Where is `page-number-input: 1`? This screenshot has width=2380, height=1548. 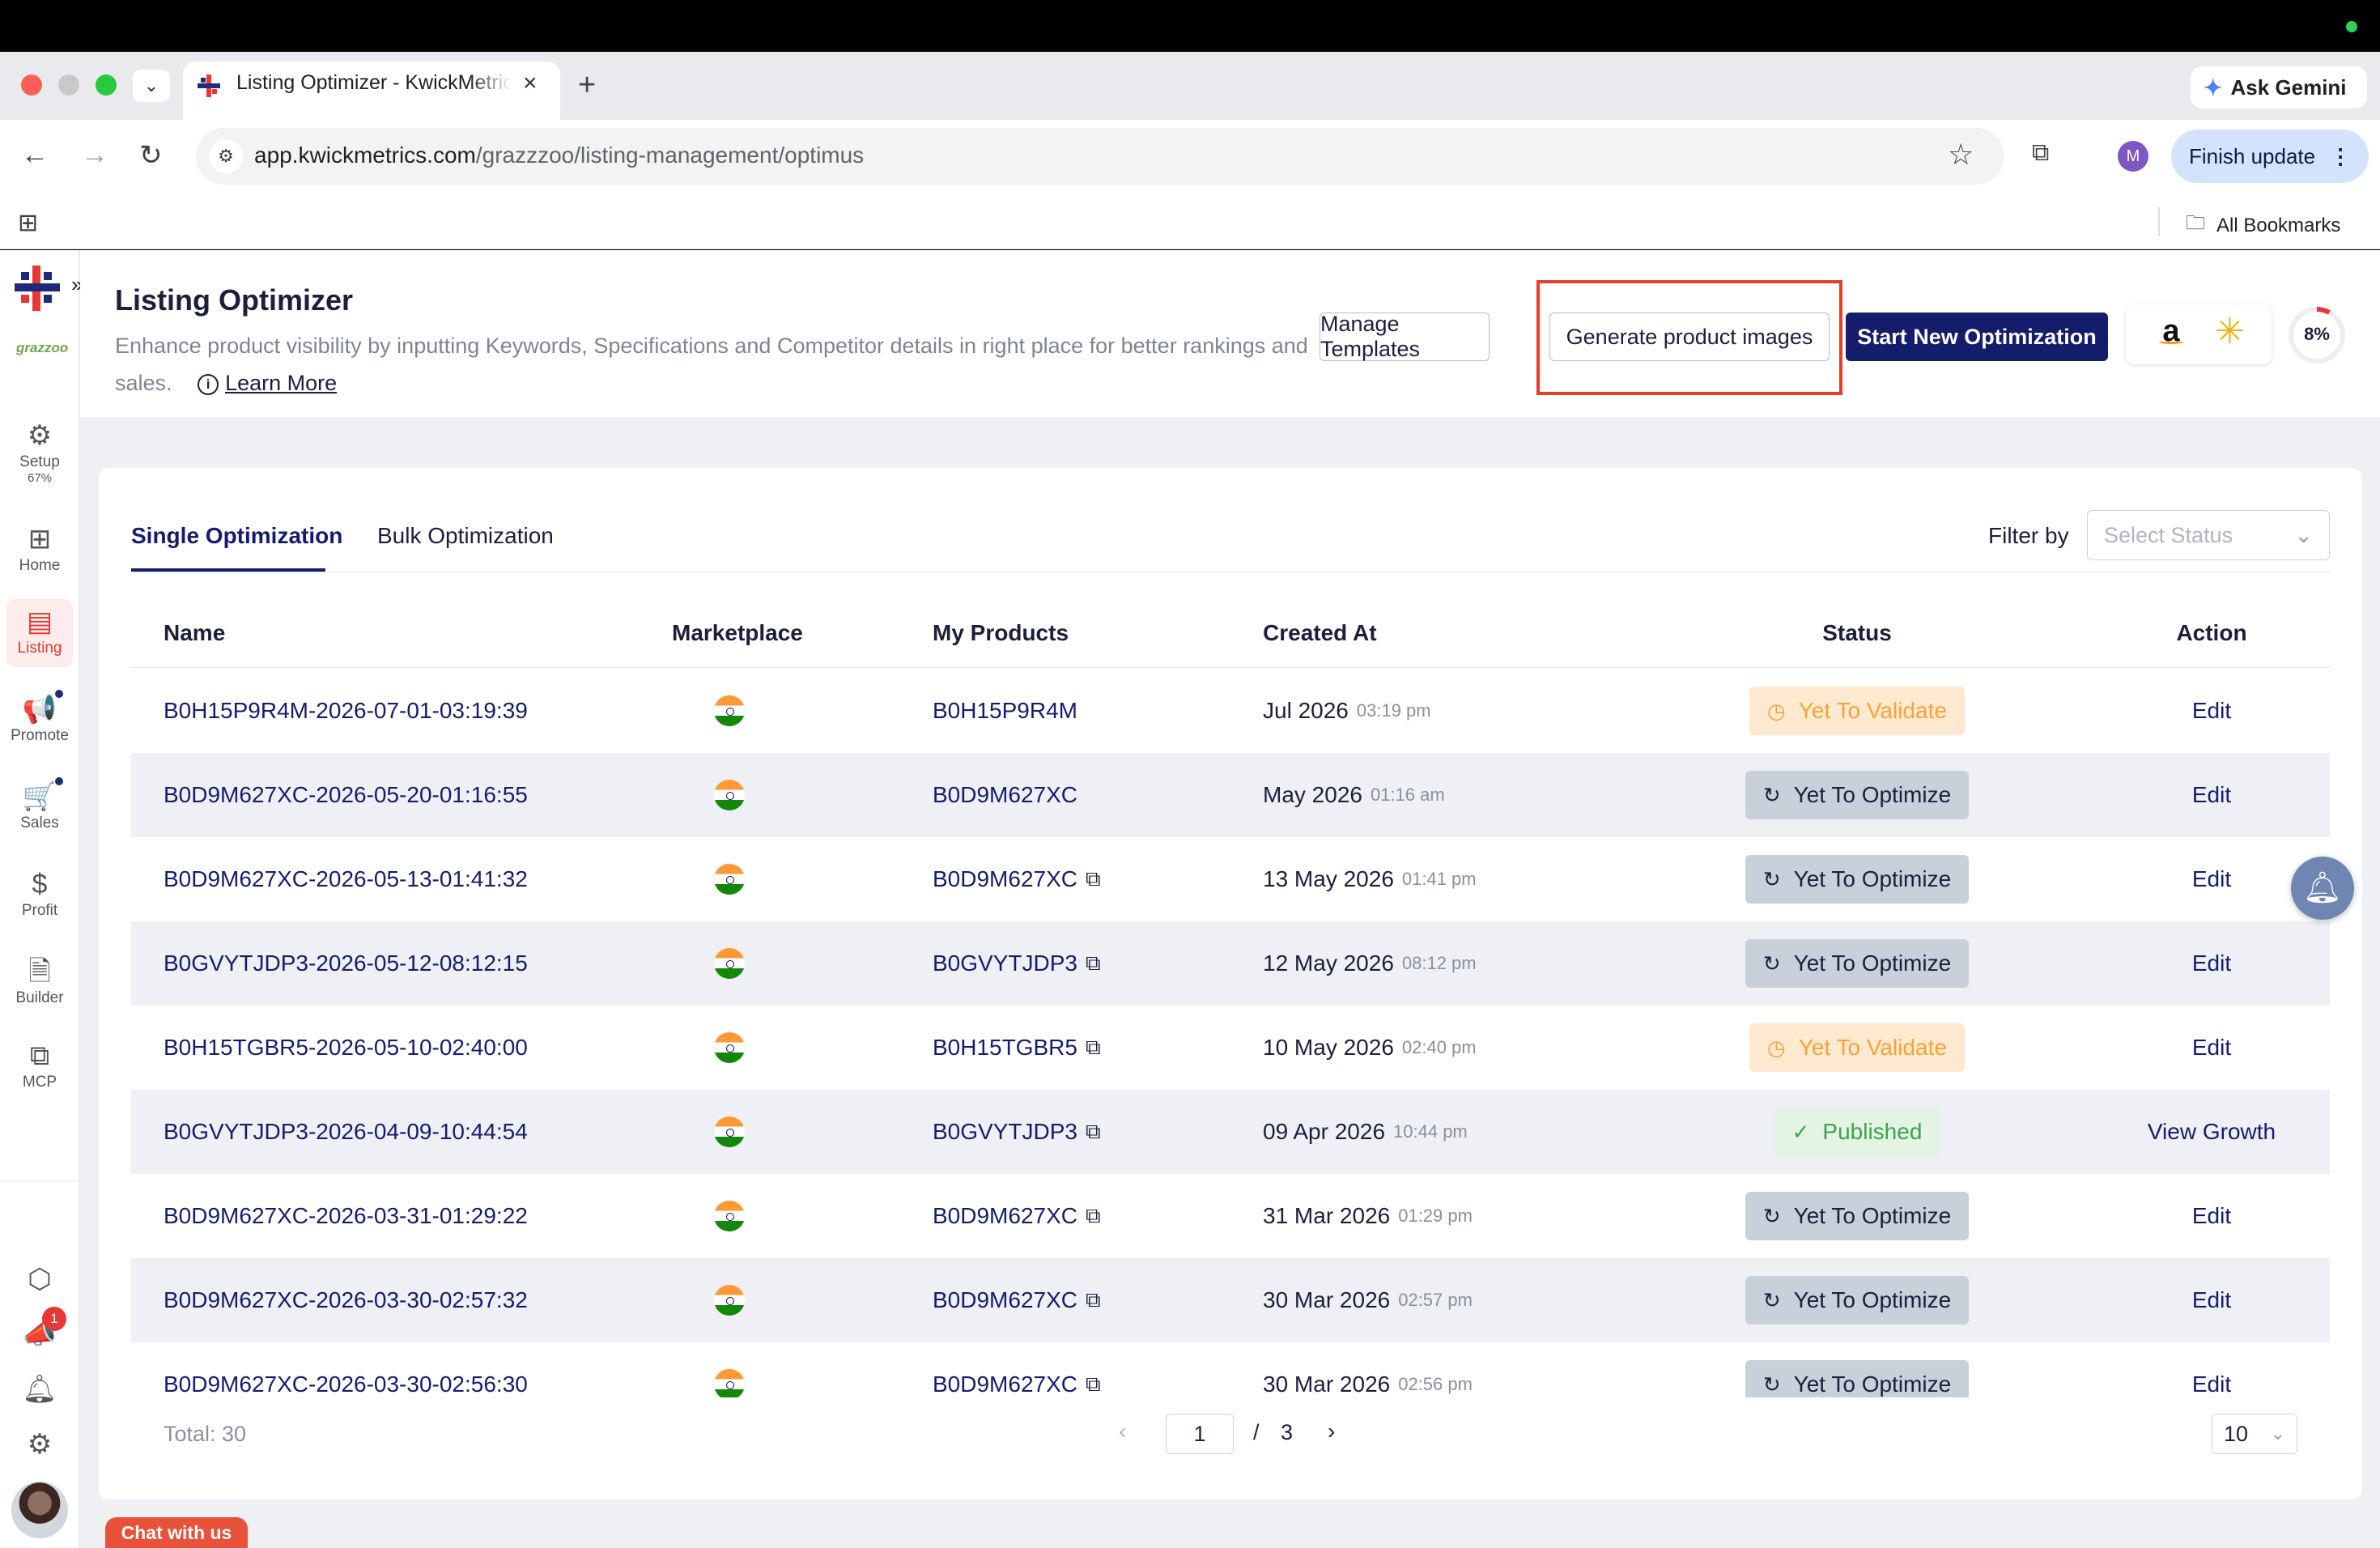
page-number-input: 1 is located at coordinates (1200, 1434).